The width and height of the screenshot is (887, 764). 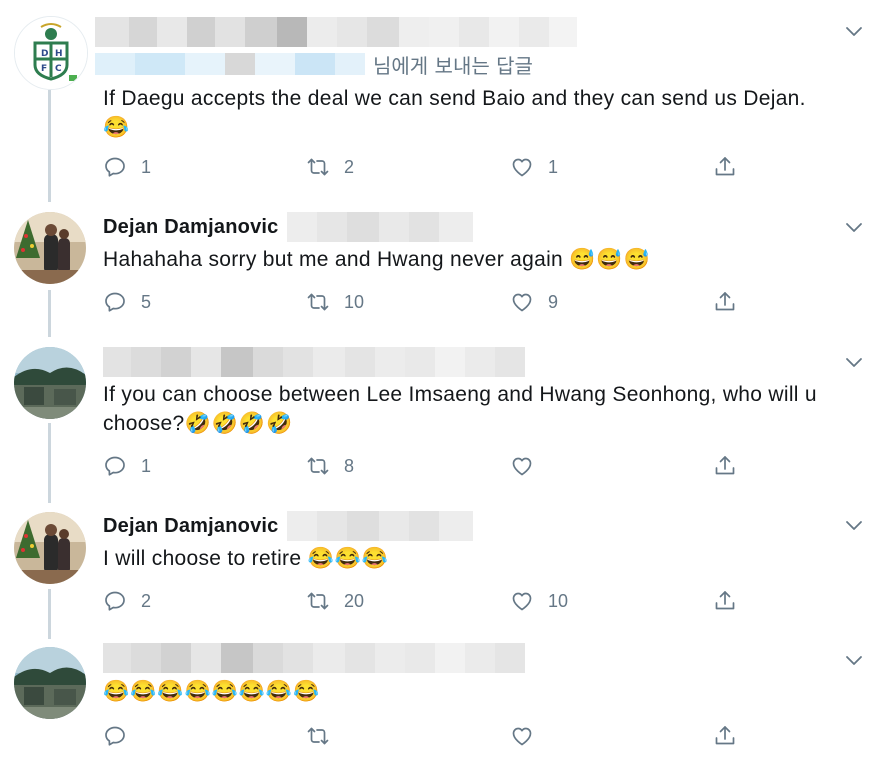 What do you see at coordinates (44, 54) in the screenshot?
I see `svg-text: D` at bounding box center [44, 54].